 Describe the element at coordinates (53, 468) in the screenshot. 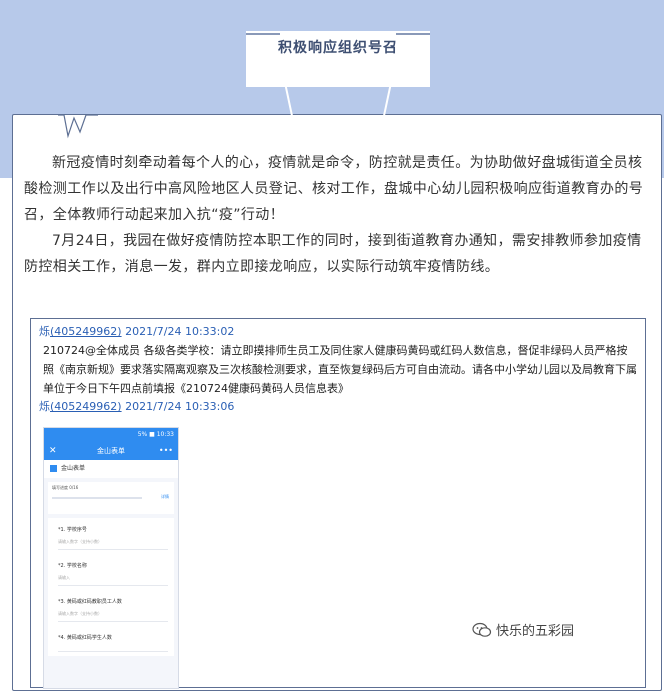

I see `form-icon` at that location.